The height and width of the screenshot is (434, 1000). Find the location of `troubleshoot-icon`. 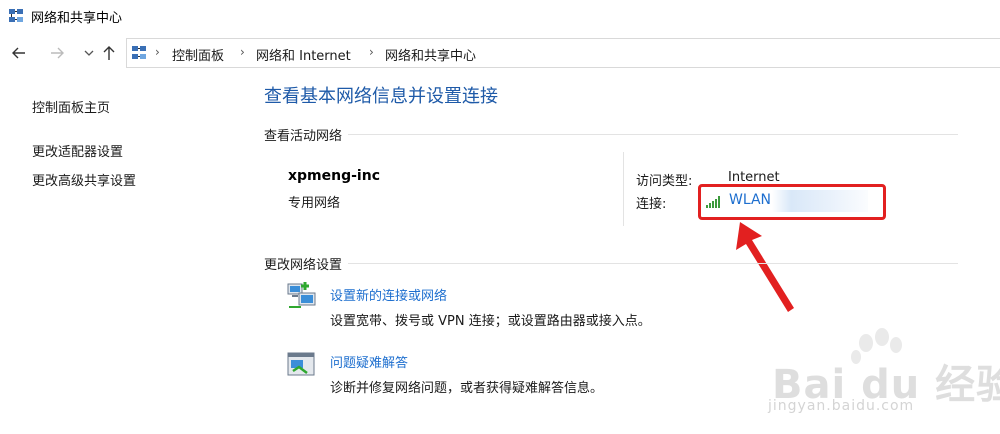

troubleshoot-icon is located at coordinates (301, 364).